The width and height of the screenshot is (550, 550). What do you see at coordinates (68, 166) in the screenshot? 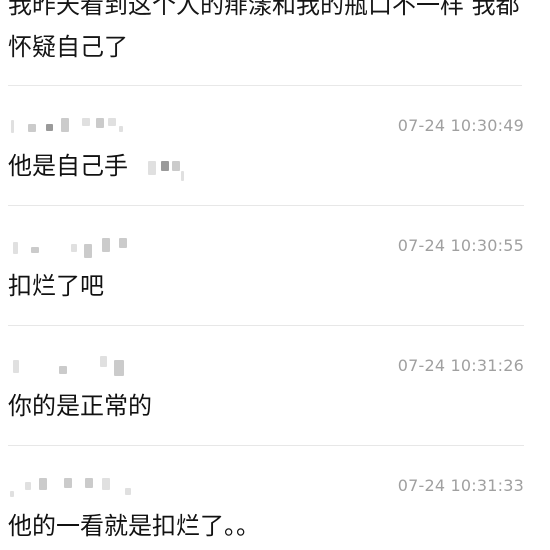
I see `comment-text: 他是自己手` at bounding box center [68, 166].